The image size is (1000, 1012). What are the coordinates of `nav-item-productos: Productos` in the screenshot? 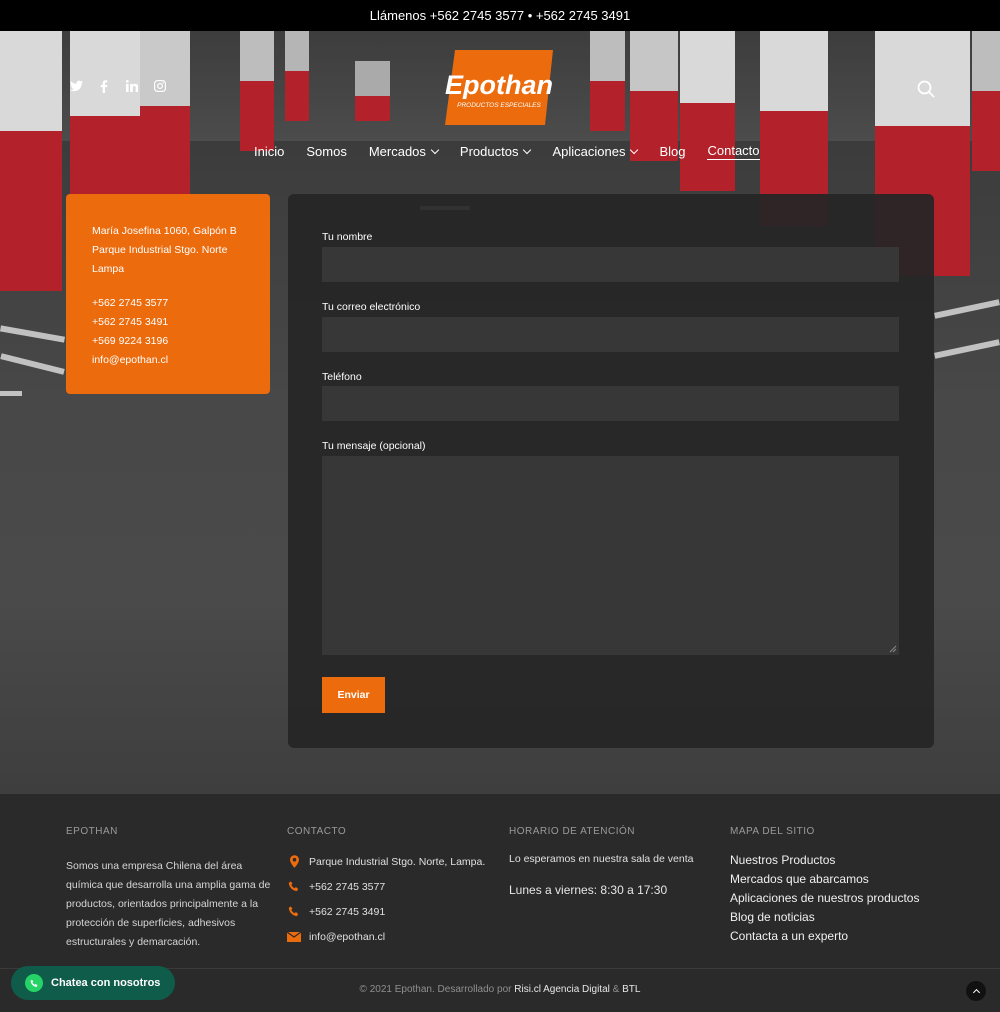 It's located at (495, 151).